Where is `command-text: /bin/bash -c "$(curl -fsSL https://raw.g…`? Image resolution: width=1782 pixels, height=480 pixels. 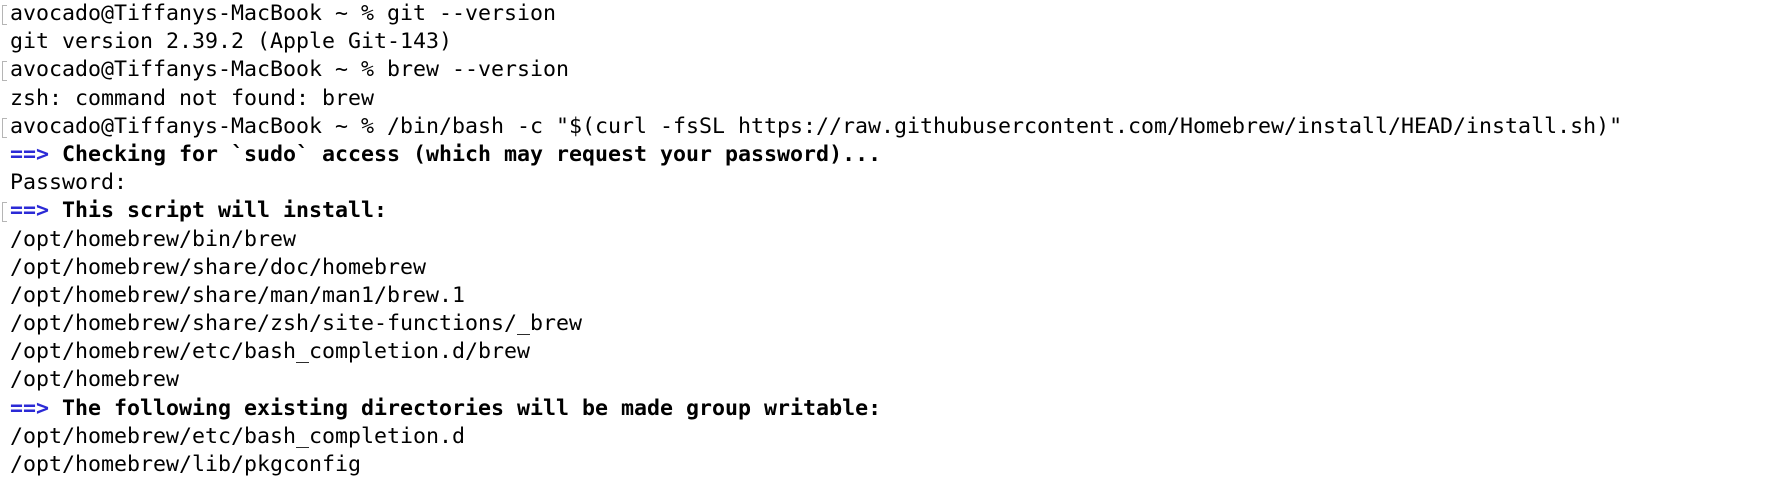
command-text: /bin/bash -c "$(curl -fsSL https://raw.g… is located at coordinates (1005, 126).